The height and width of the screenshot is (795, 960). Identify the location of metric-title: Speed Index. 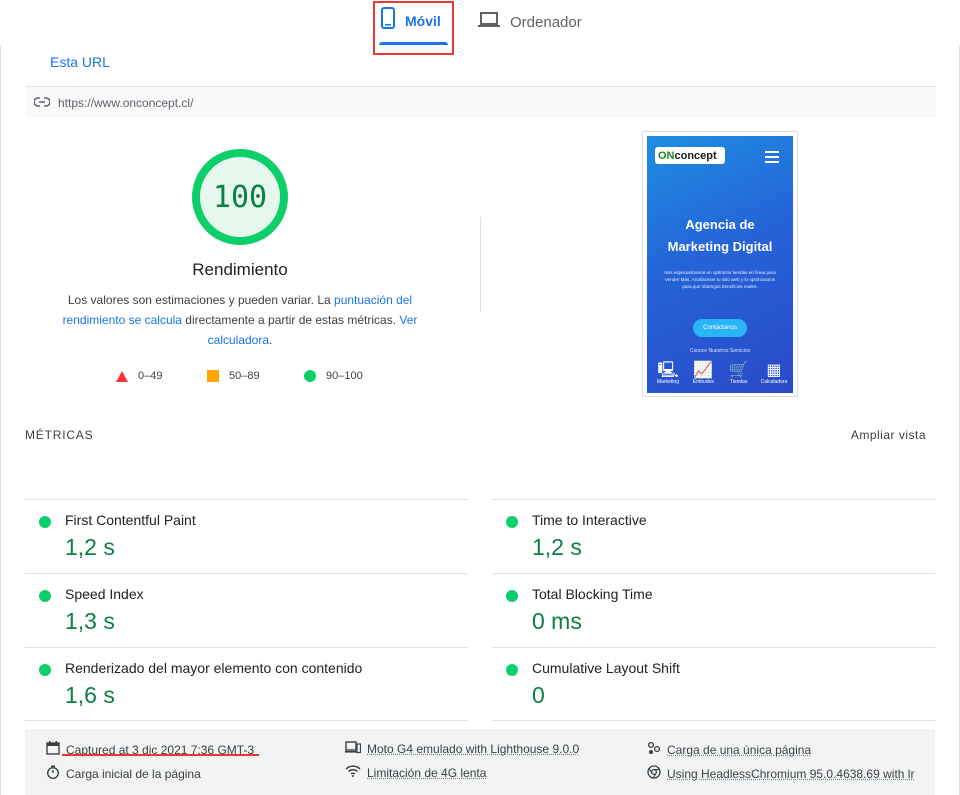
(104, 594).